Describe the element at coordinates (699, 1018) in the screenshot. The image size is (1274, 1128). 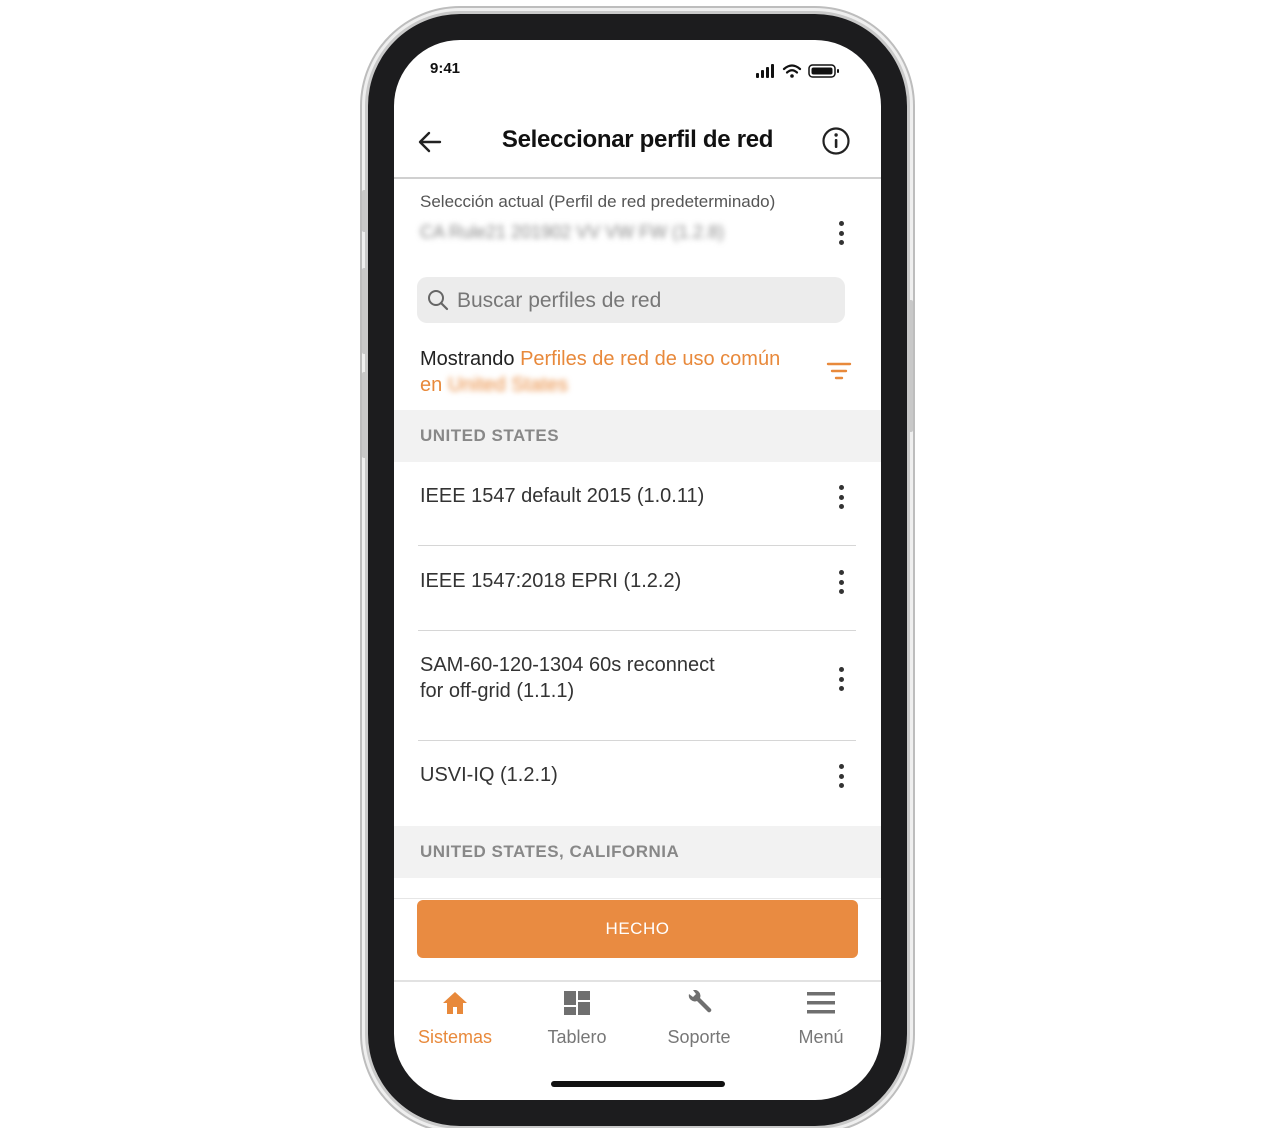
I see `tab-soporte: Soporte` at that location.